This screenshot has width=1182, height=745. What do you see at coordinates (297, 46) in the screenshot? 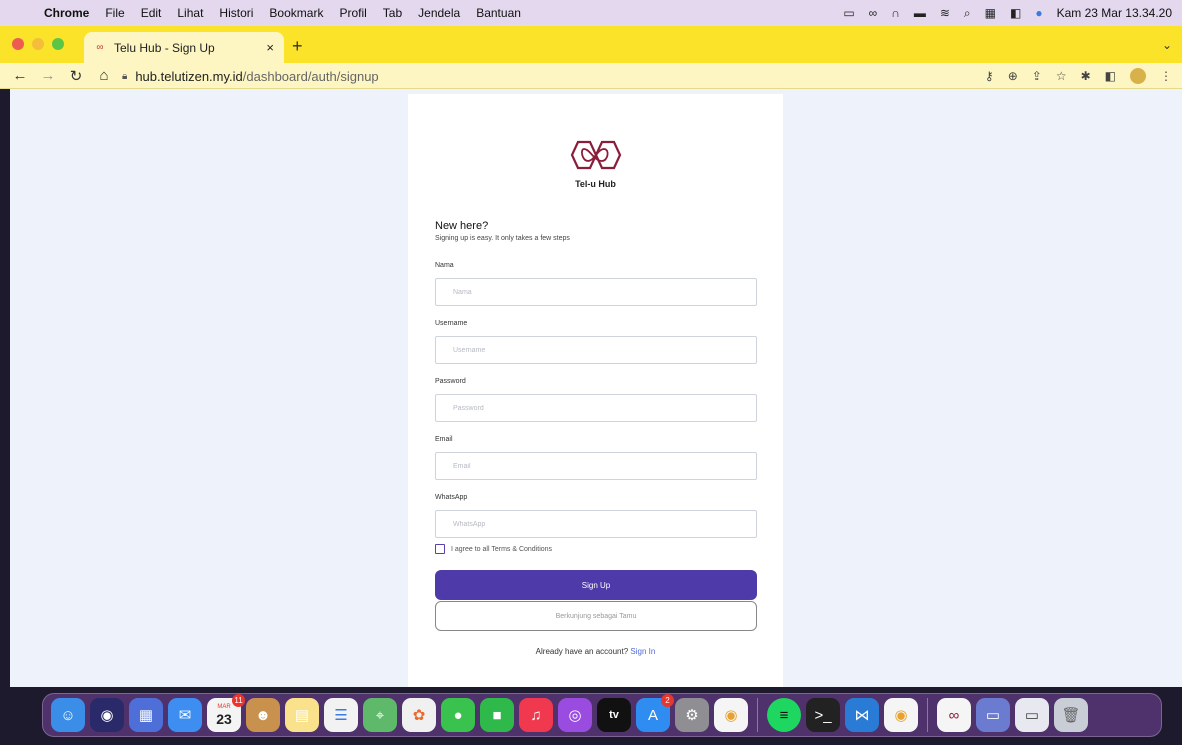
I see `new-tab-button: +` at bounding box center [297, 46].